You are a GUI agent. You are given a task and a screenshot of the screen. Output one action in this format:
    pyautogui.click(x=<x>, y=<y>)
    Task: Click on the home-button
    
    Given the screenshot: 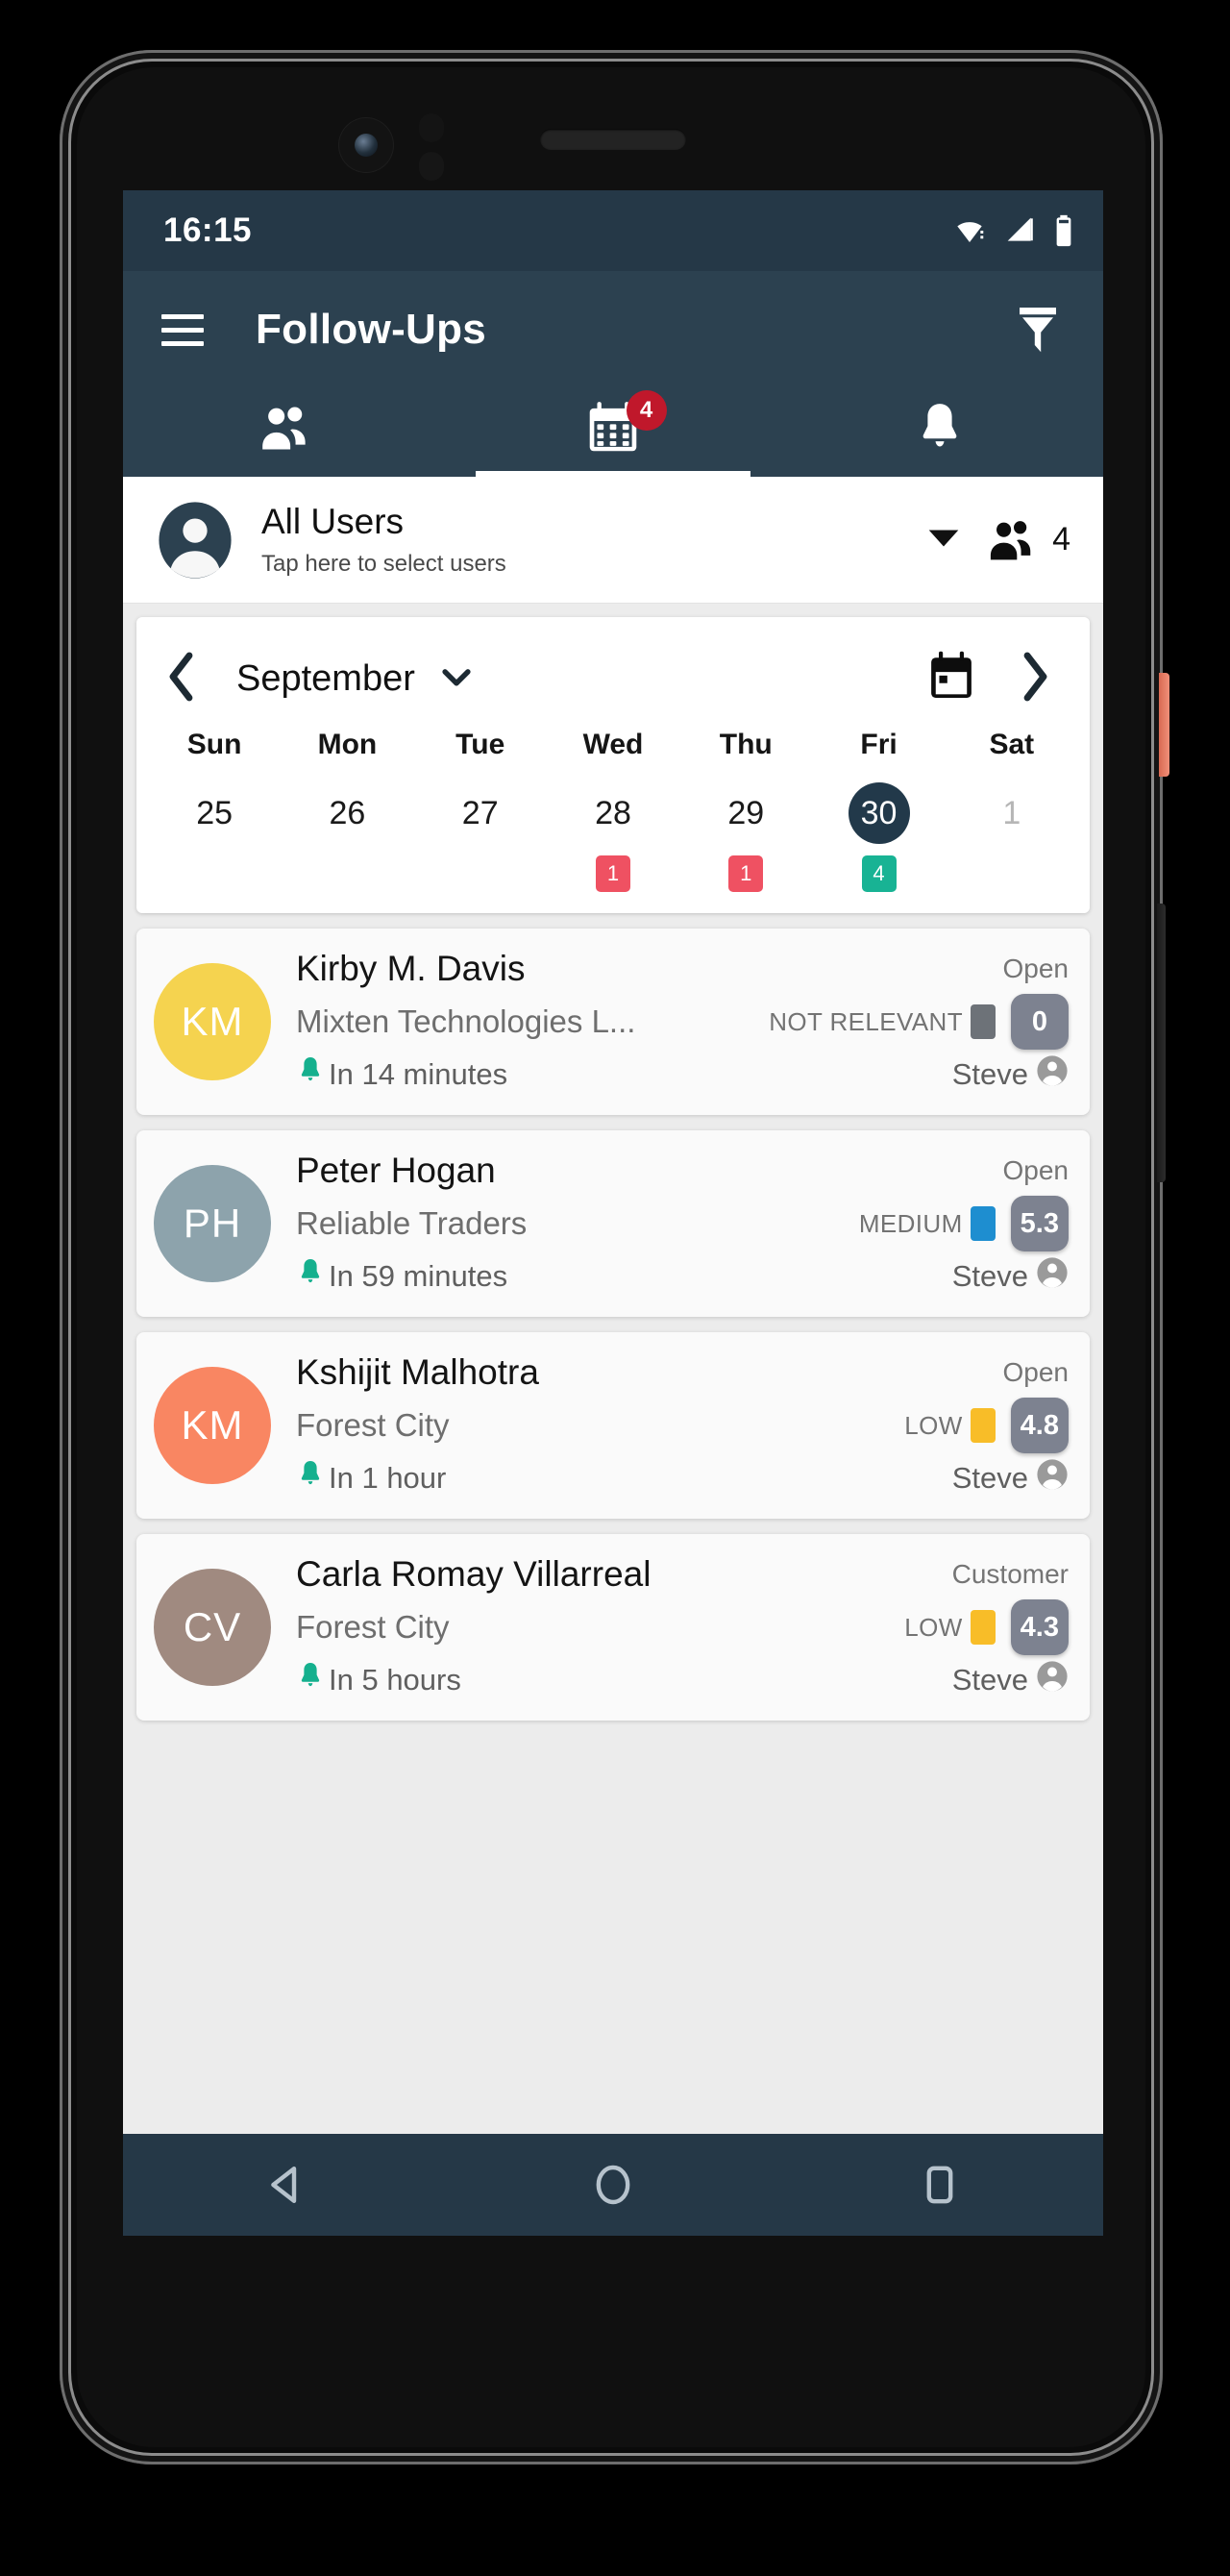 What is the action you would take?
    pyautogui.click(x=613, y=2185)
    